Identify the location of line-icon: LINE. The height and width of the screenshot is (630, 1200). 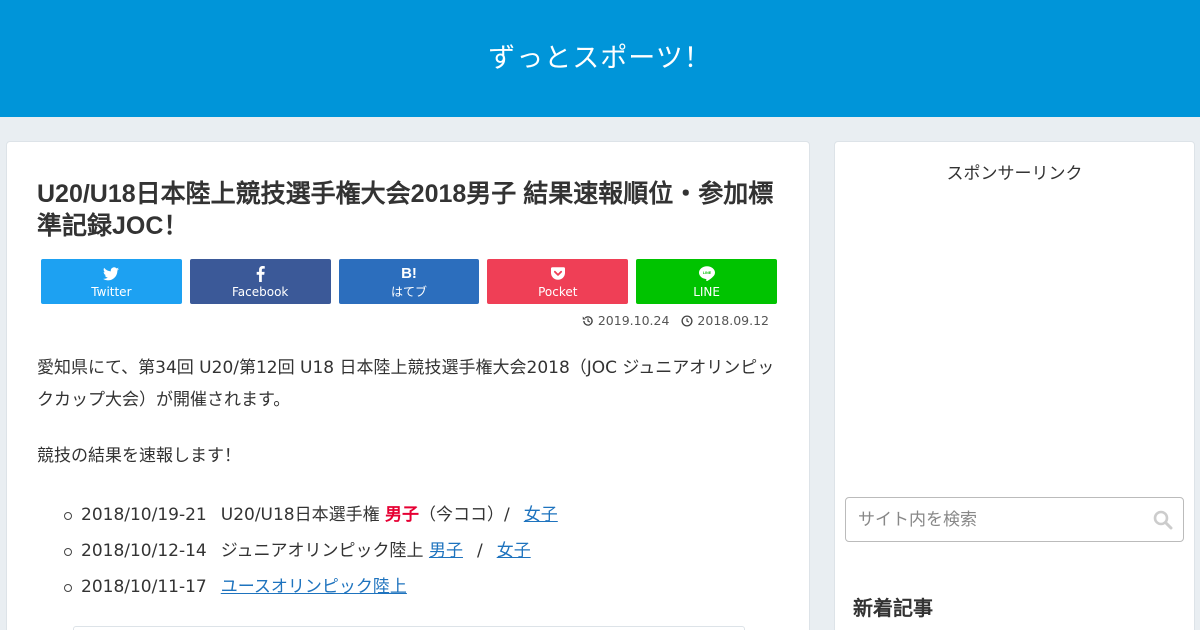
(706, 274).